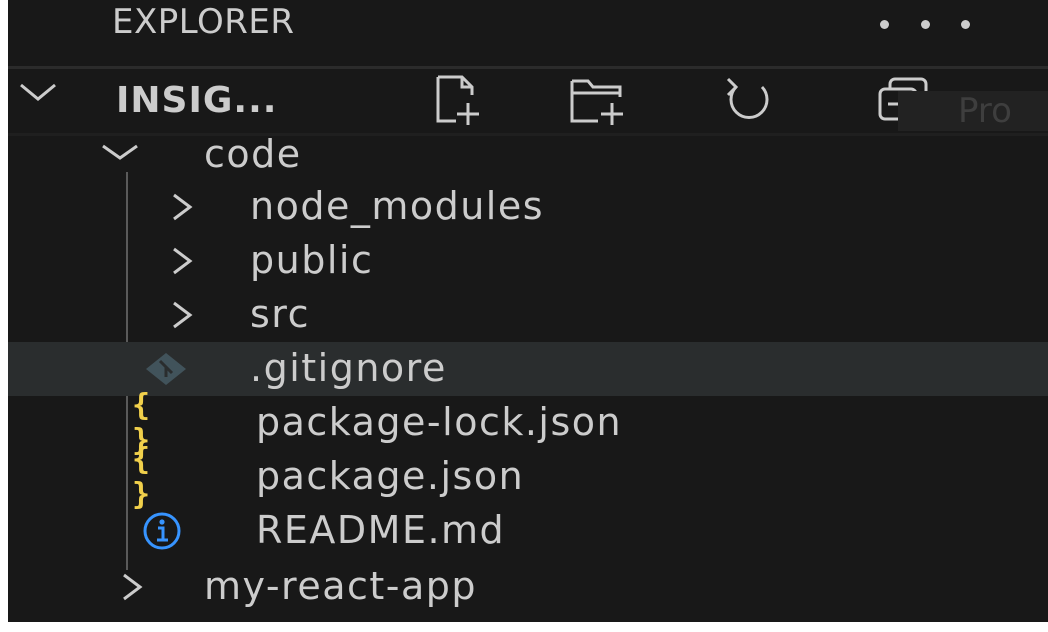 The height and width of the screenshot is (632, 1048). I want to click on ghost-text: Pro, so click(973, 111).